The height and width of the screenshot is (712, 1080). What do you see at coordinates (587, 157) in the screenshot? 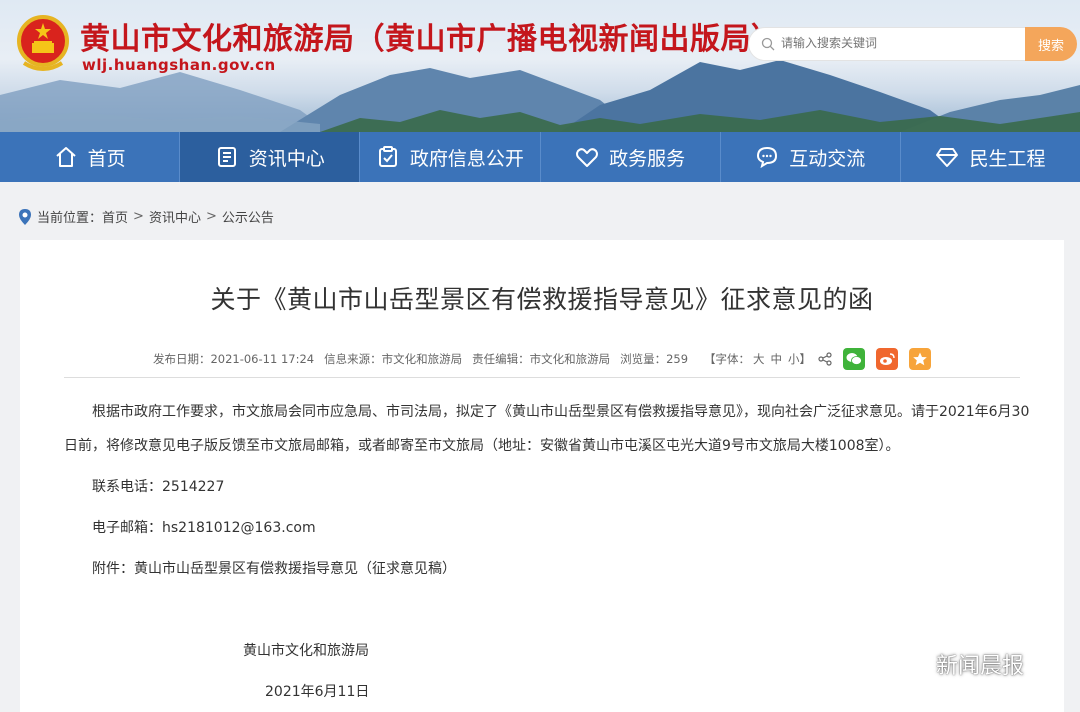
I see `handshake-heart-icon` at bounding box center [587, 157].